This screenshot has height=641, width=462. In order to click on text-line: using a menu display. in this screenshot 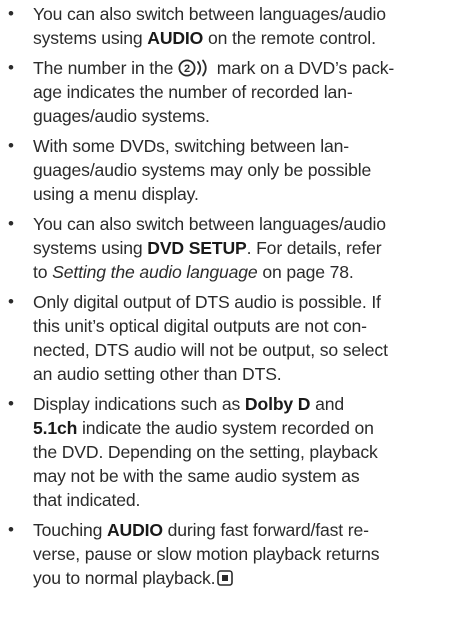, I will do `click(116, 194)`.